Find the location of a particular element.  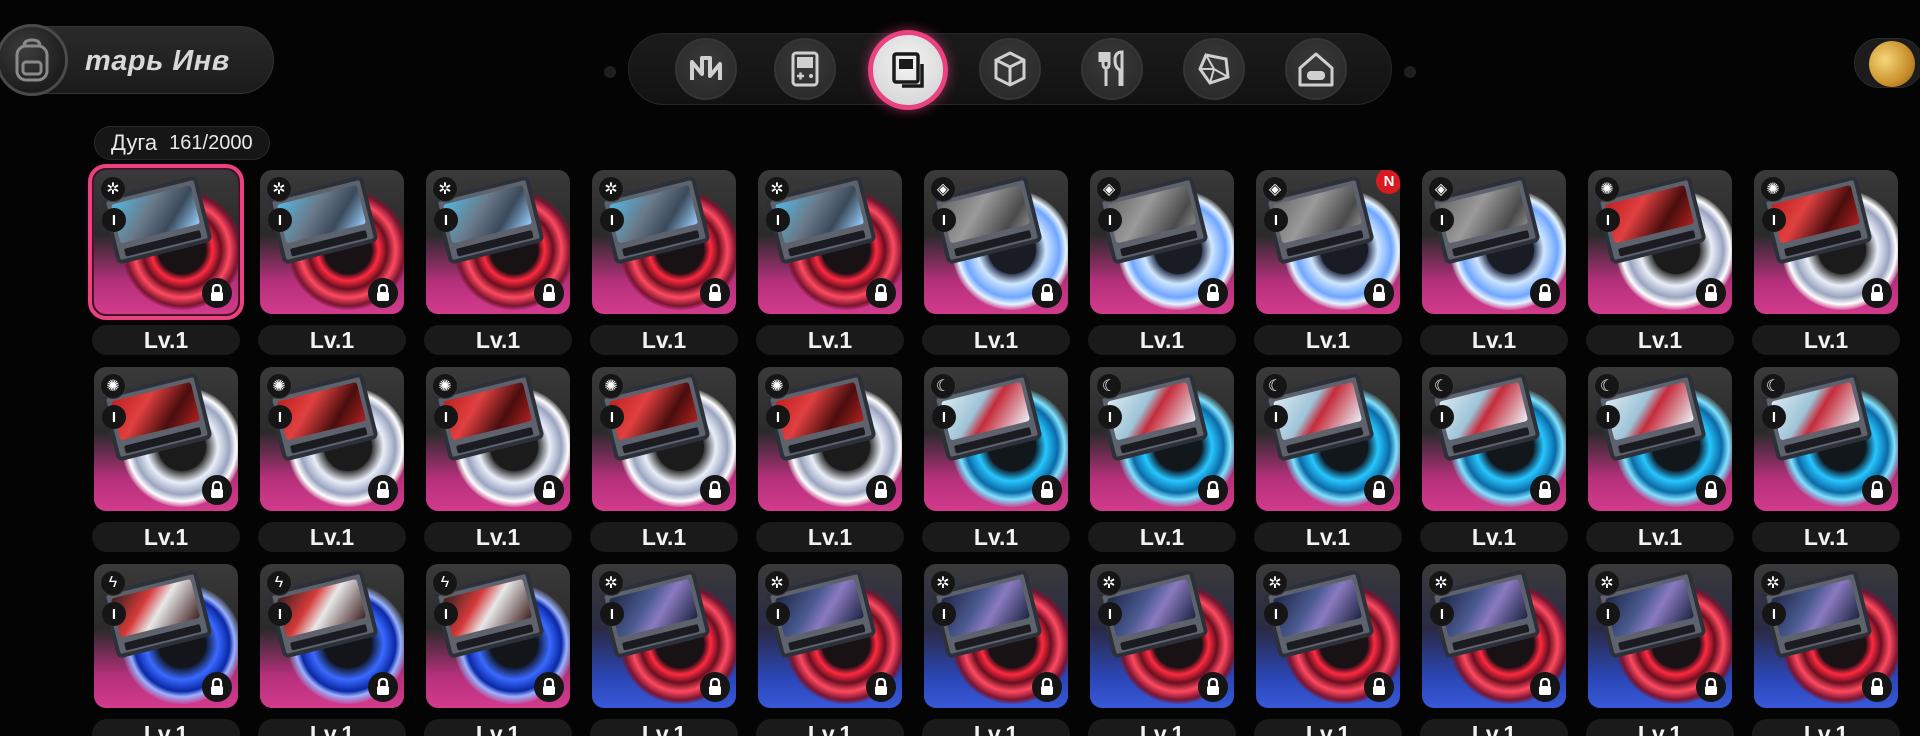

tab-devices is located at coordinates (805, 69).